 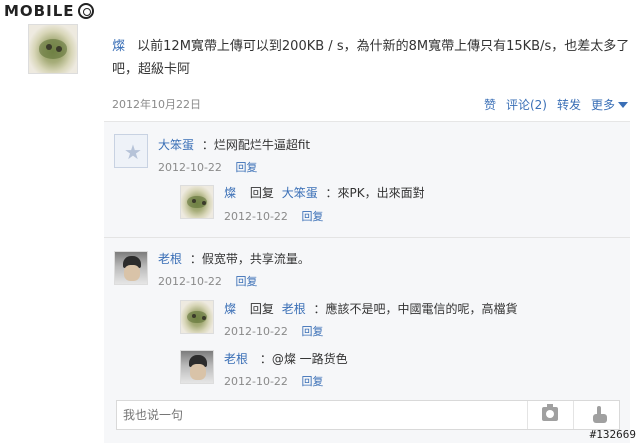 I want to click on post-author-name: 燦, so click(x=118, y=46).